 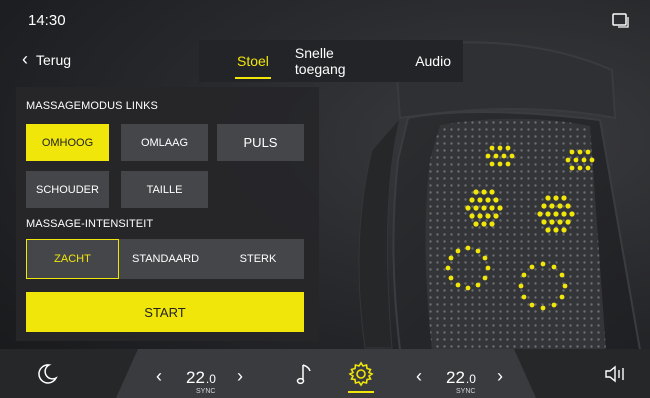 I want to click on left-temp-decimal: .0, so click(x=210, y=379).